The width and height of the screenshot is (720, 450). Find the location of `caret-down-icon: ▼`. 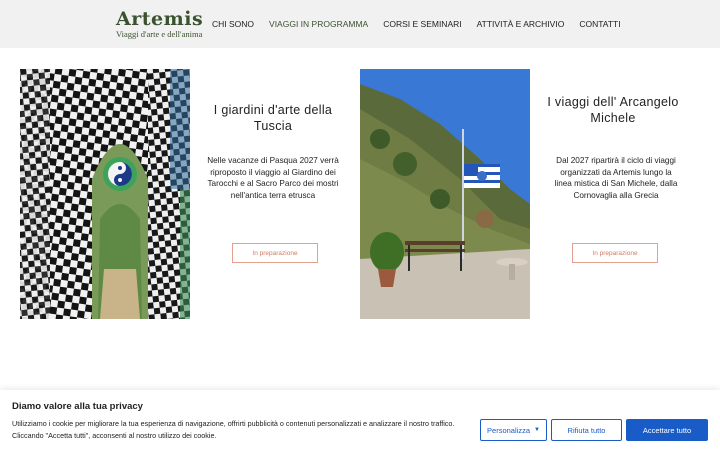

caret-down-icon: ▼ is located at coordinates (537, 430).